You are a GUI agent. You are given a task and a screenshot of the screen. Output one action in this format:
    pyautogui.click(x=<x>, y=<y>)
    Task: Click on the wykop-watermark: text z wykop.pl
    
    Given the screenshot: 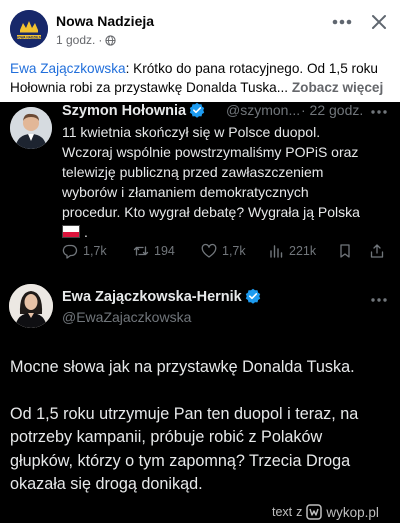 What is the action you would take?
    pyautogui.click(x=325, y=512)
    